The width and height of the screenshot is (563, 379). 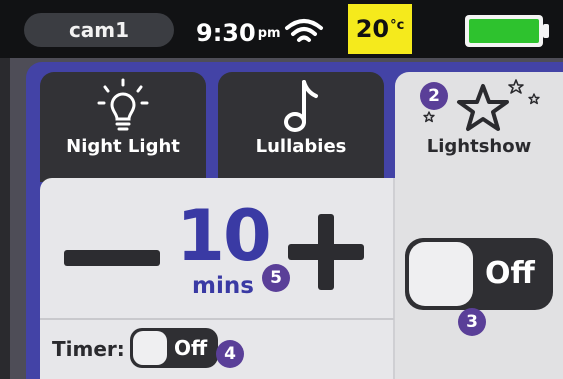 What do you see at coordinates (230, 354) in the screenshot?
I see `callout-badge-4: 4` at bounding box center [230, 354].